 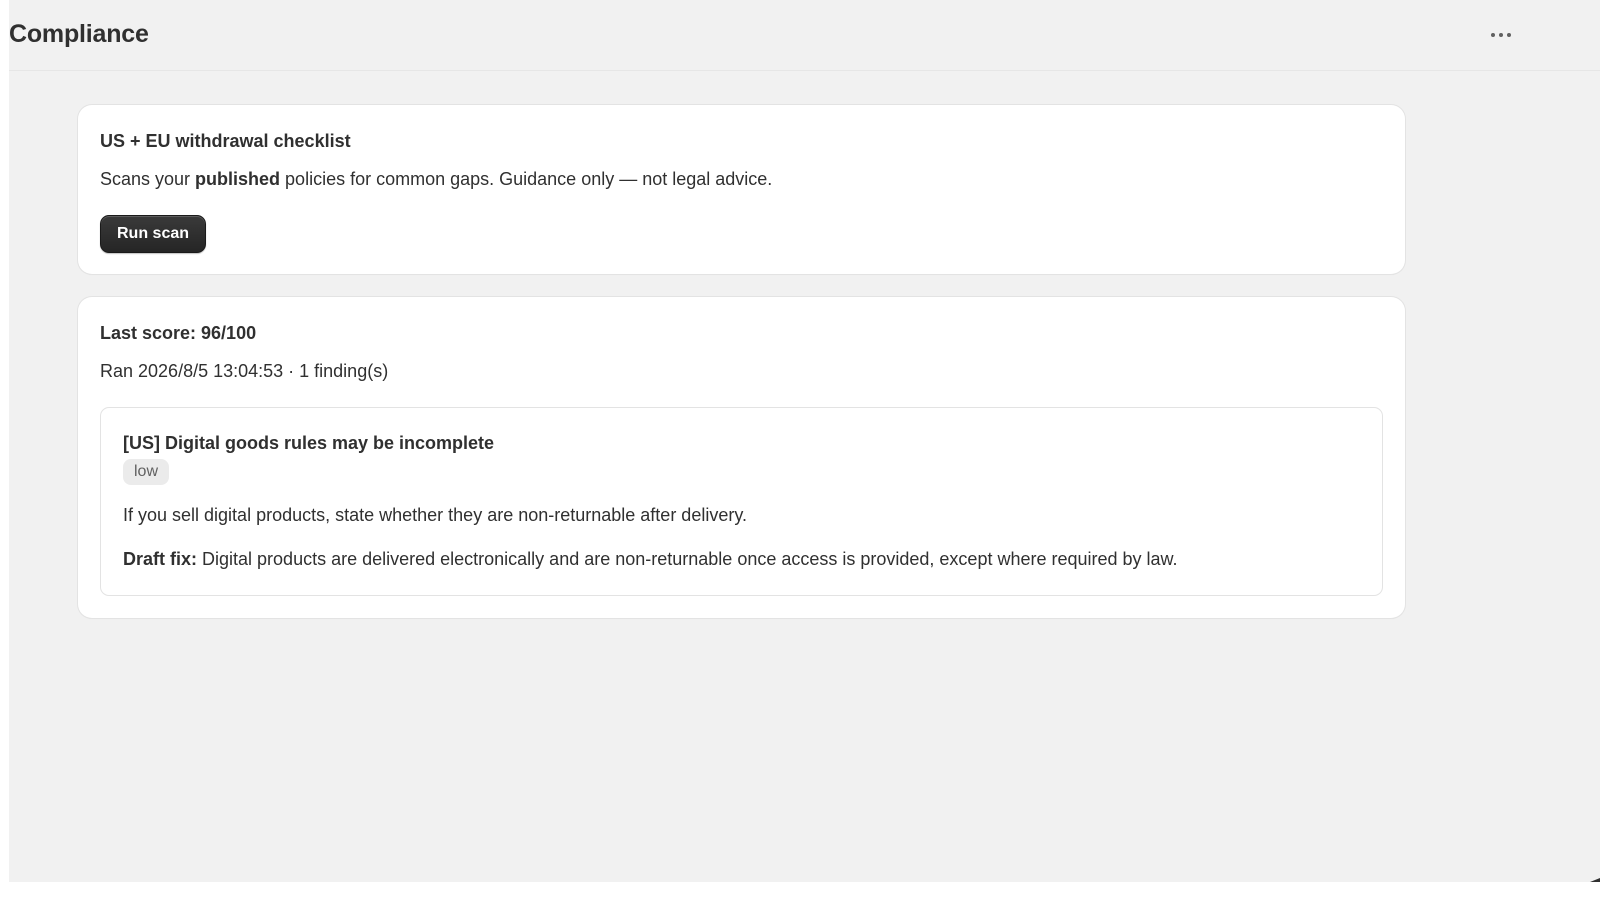 I want to click on published-emphasis: published, so click(x=238, y=179).